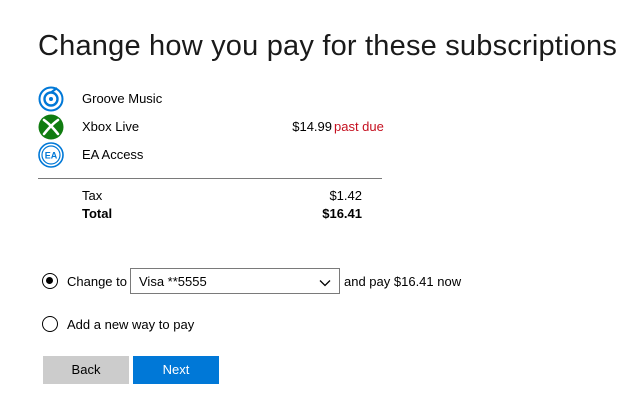 The width and height of the screenshot is (640, 409). What do you see at coordinates (325, 281) in the screenshot?
I see `chevron-down-icon` at bounding box center [325, 281].